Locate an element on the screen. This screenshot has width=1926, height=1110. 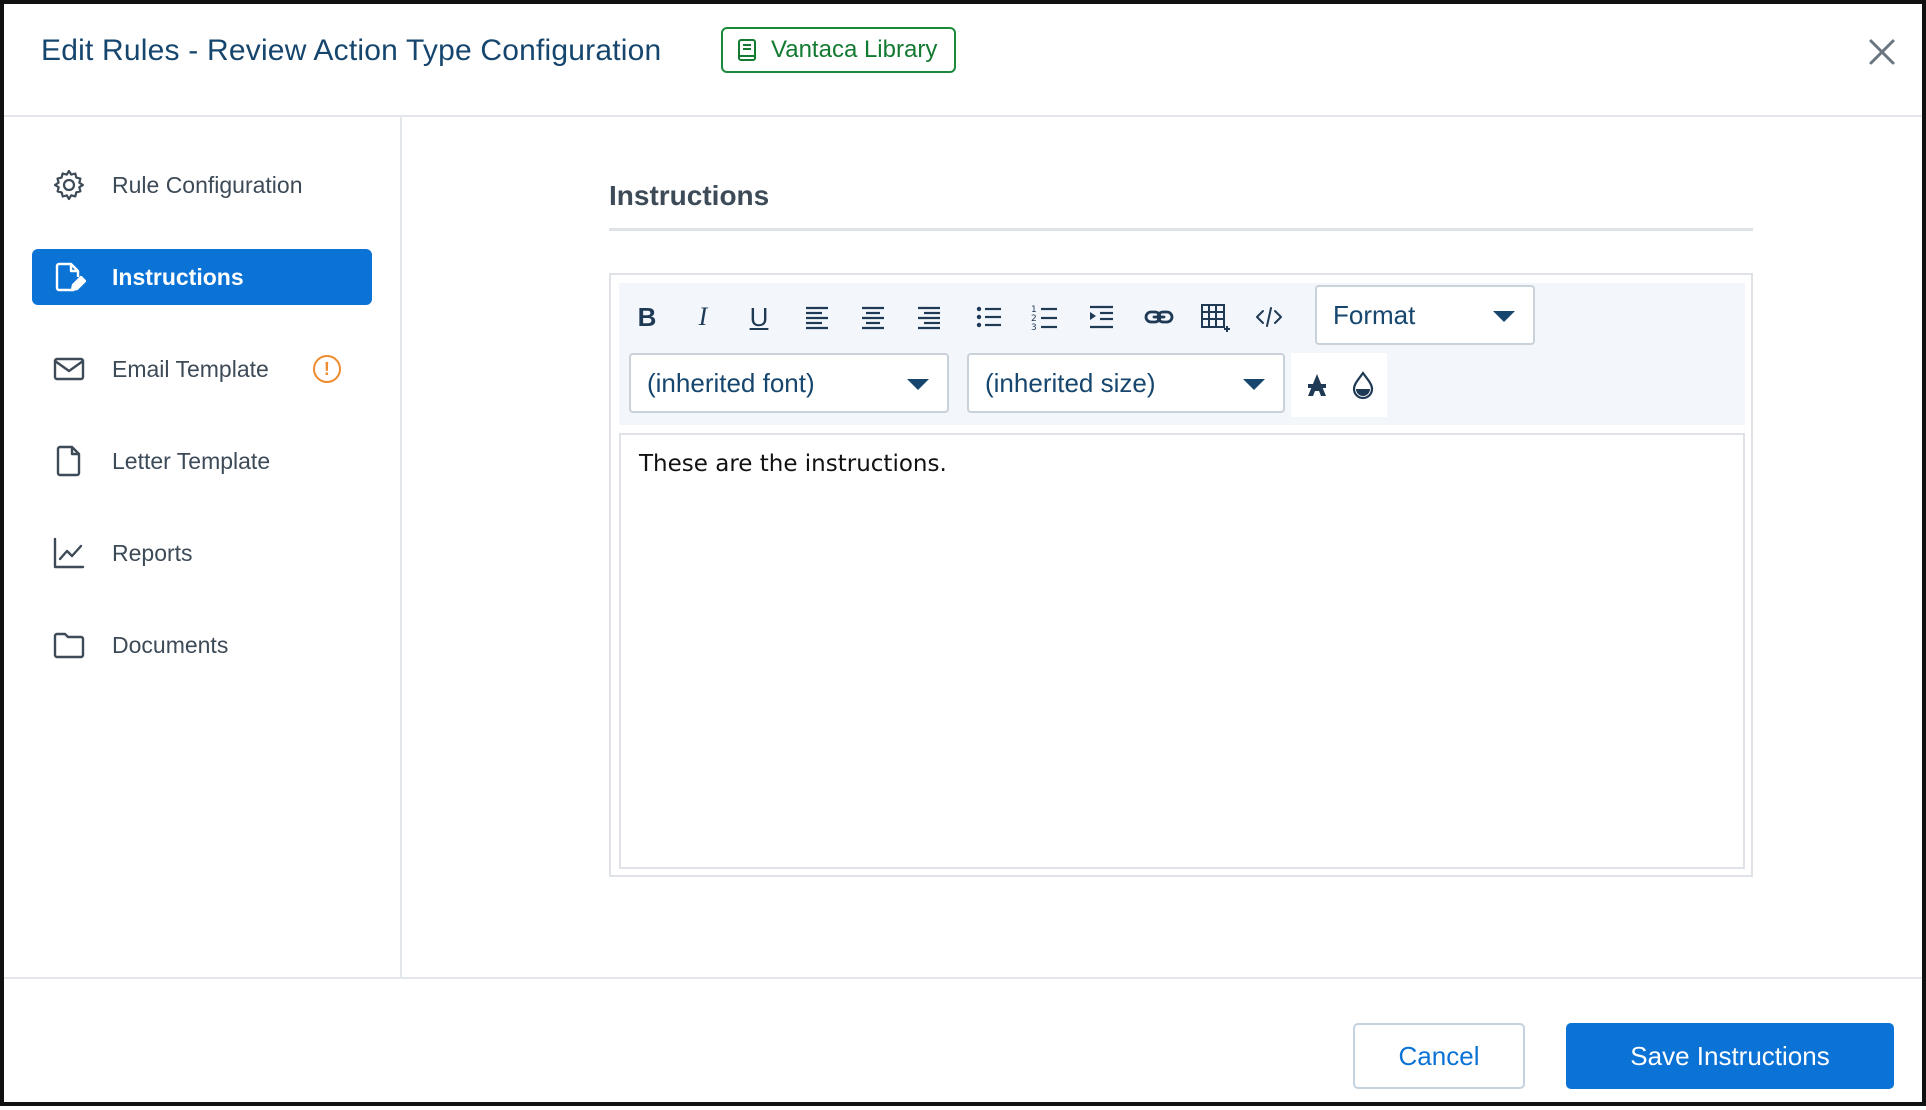
section-divider is located at coordinates (1181, 229).